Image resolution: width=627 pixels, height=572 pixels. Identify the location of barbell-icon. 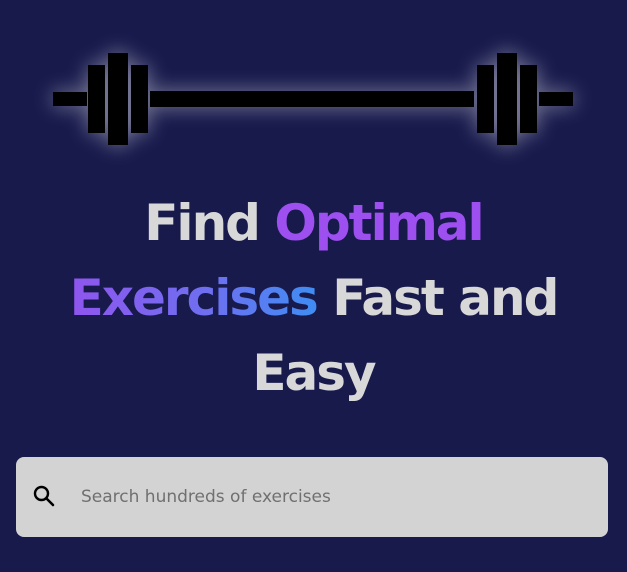
(313, 99).